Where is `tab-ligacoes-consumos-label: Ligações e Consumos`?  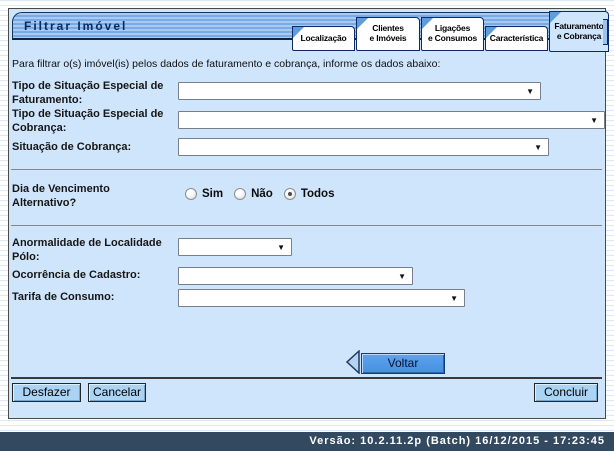 tab-ligacoes-consumos-label: Ligações e Consumos is located at coordinates (452, 33).